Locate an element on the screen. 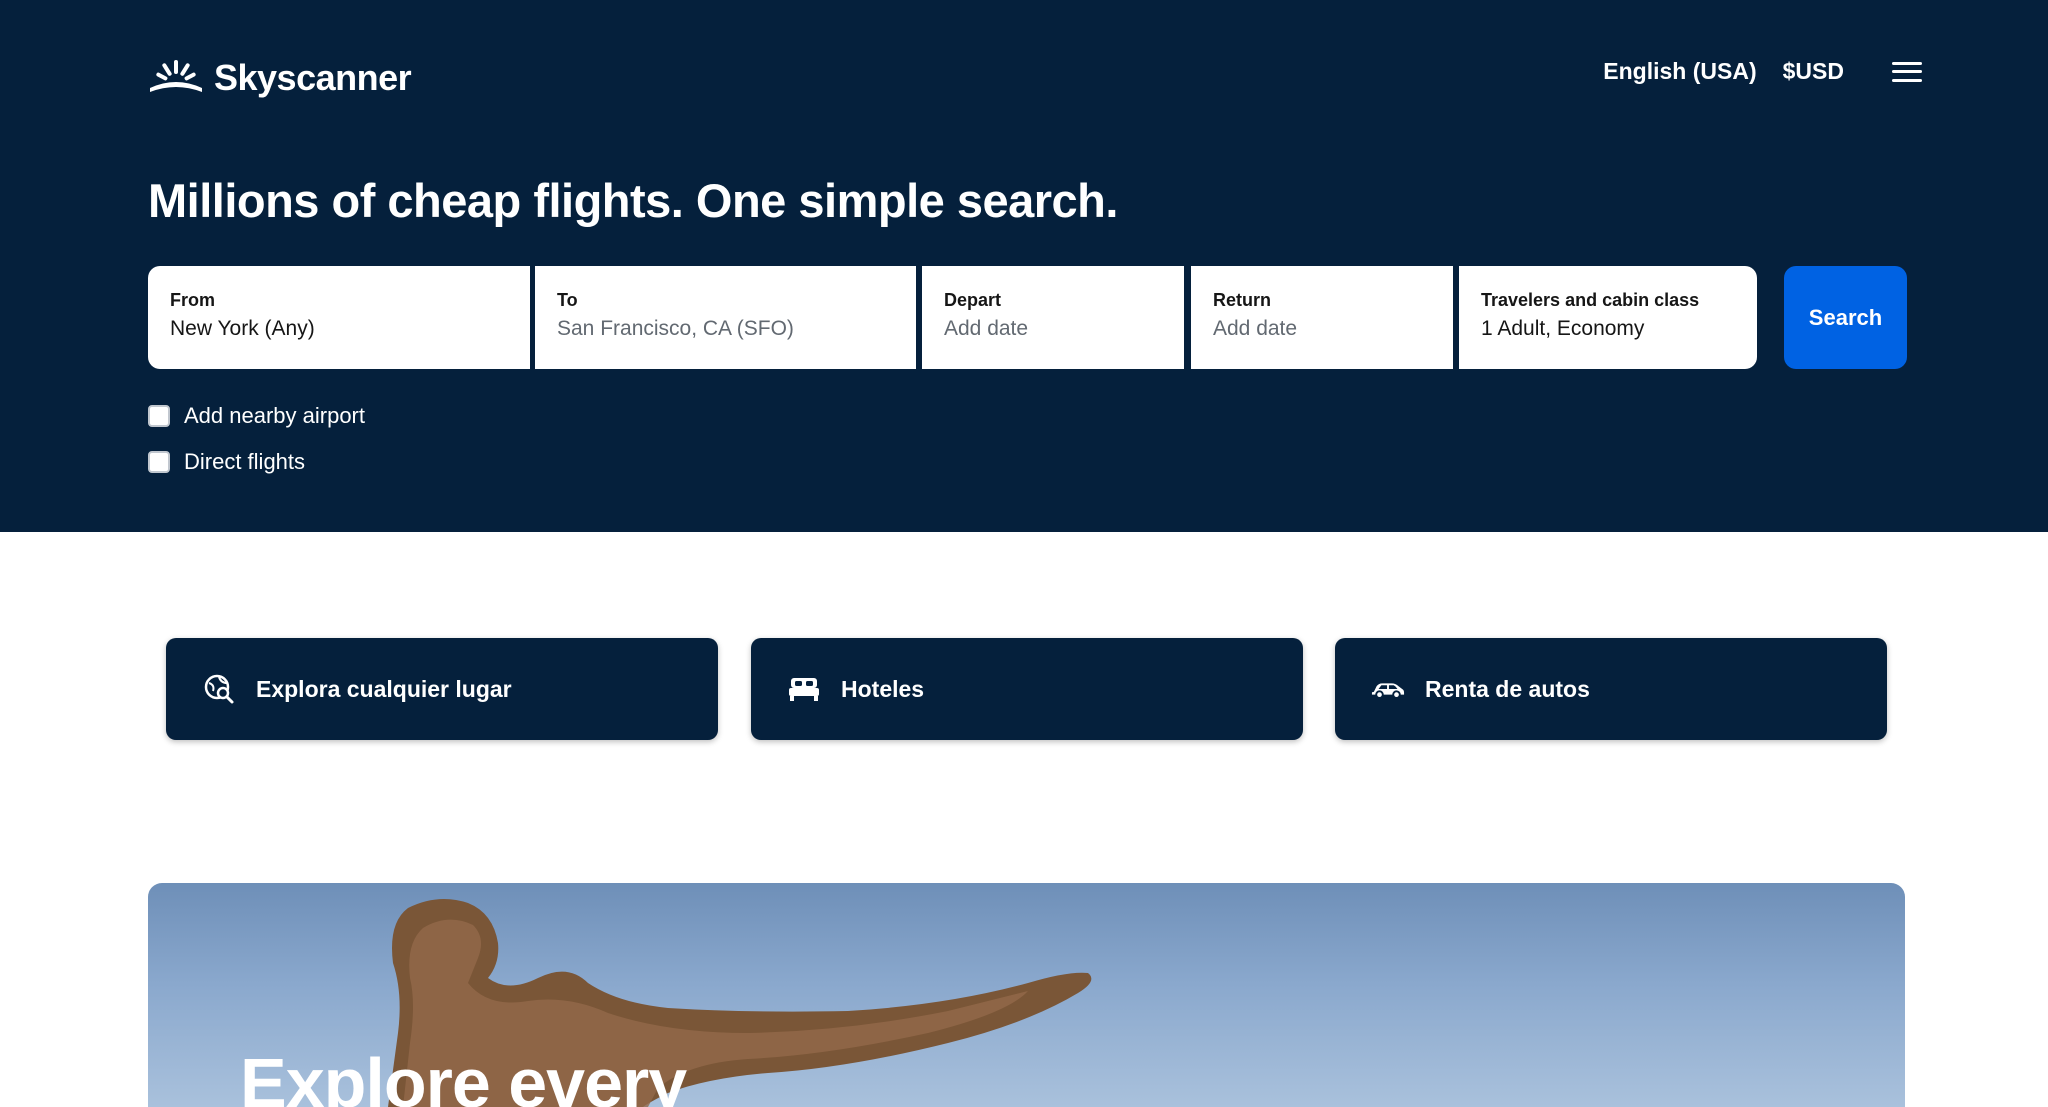  globe-search-icon is located at coordinates (219, 689).